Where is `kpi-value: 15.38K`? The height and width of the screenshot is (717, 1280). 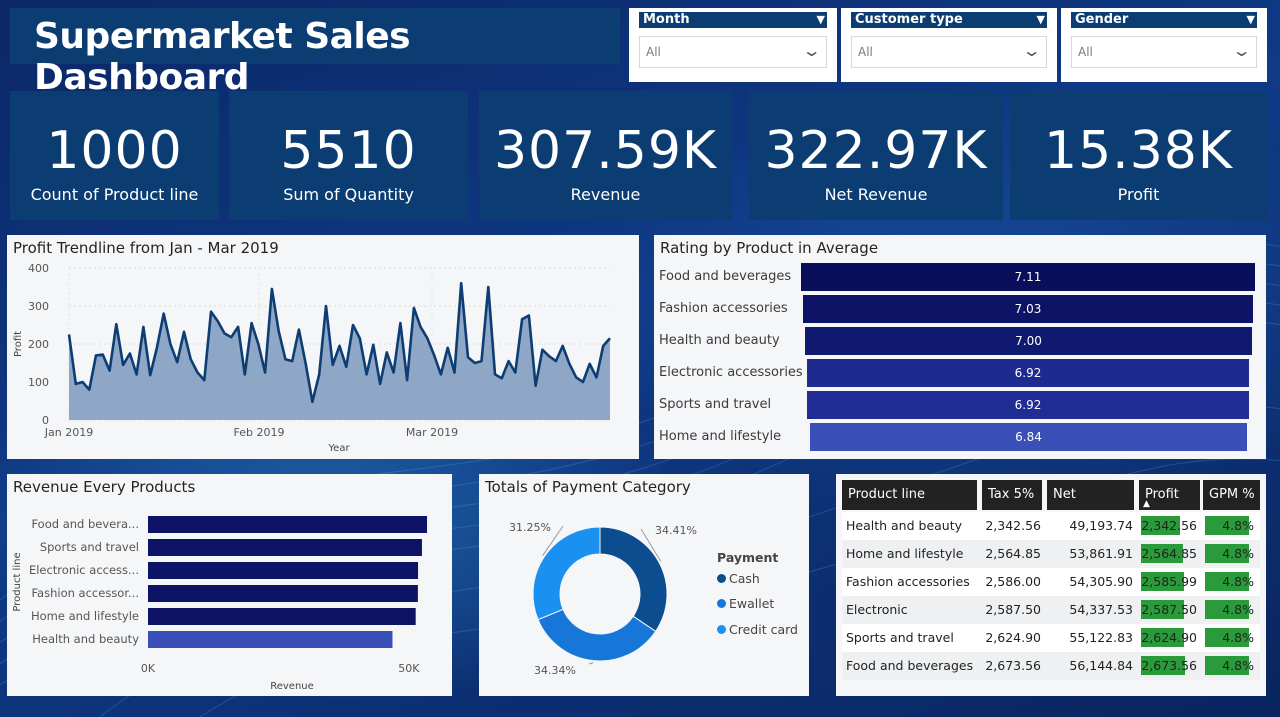 kpi-value: 15.38K is located at coordinates (1138, 151).